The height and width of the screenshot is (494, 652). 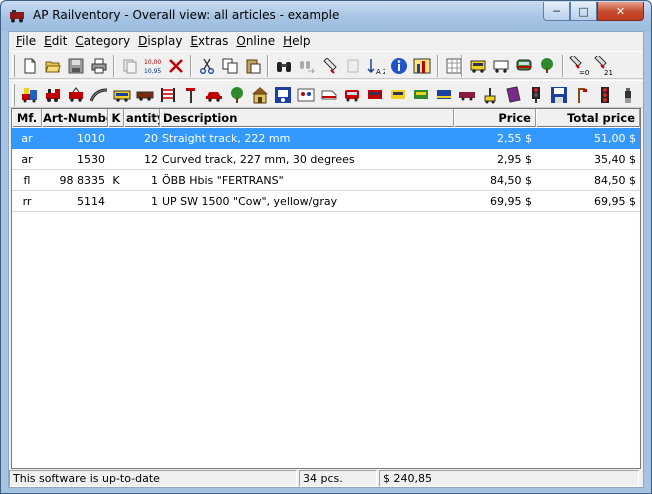 I want to click on category-toolbar, so click(x=326, y=94).